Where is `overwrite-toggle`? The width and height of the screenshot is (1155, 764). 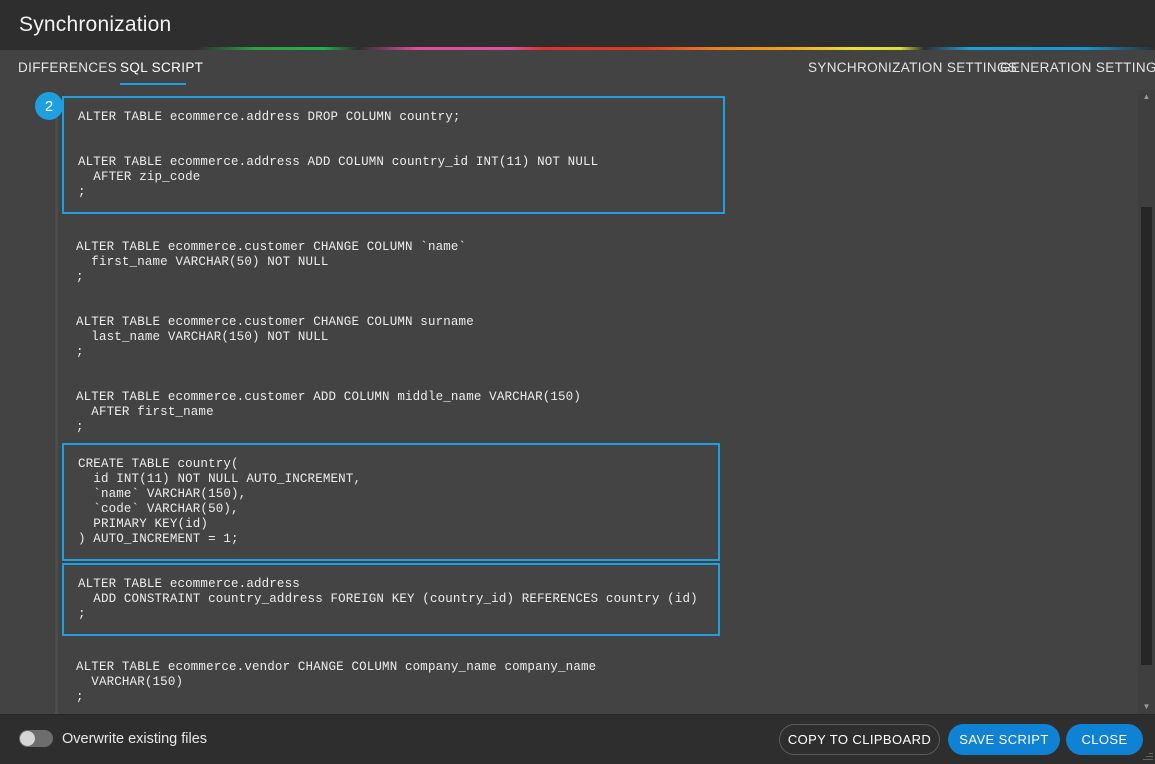
overwrite-toggle is located at coordinates (36, 738).